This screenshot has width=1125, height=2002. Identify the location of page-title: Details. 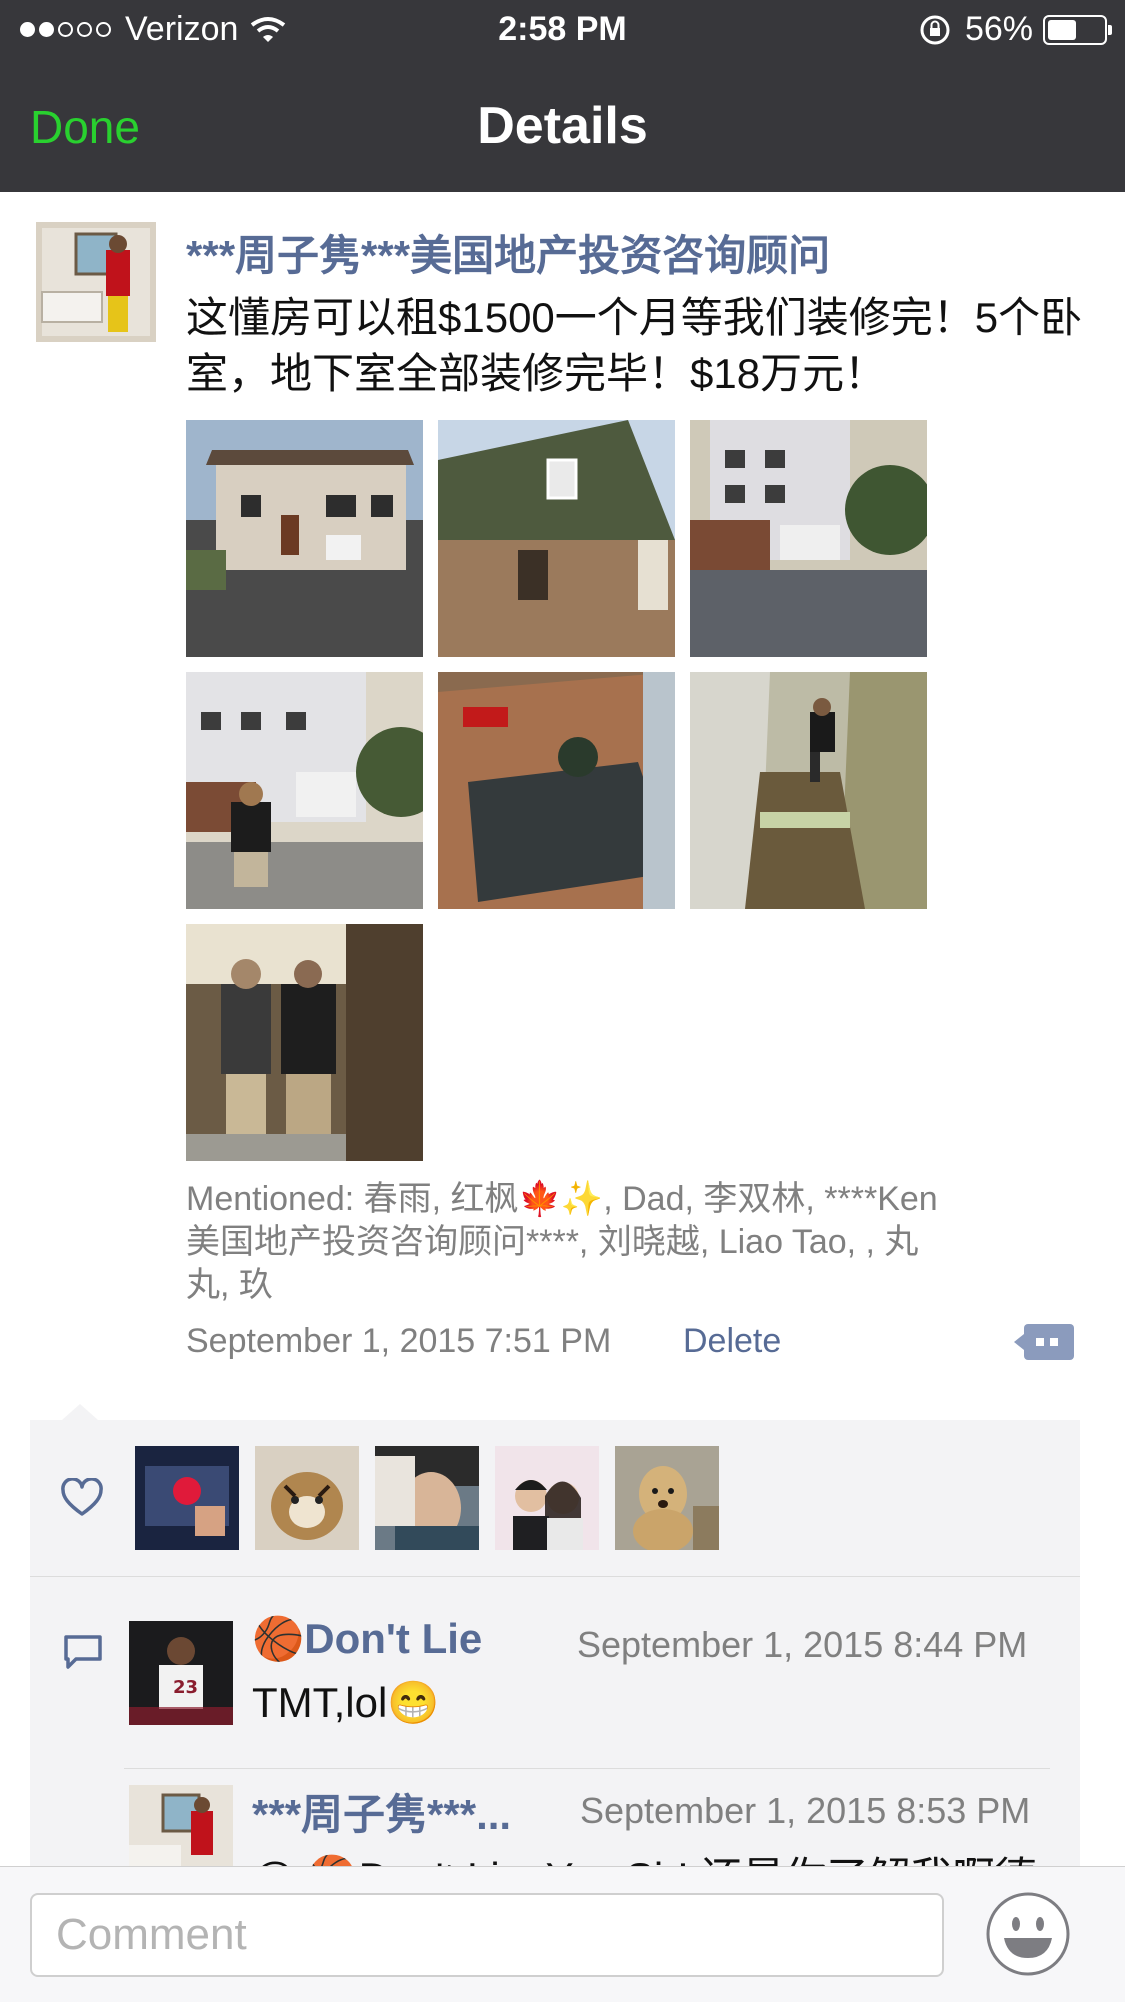
(562, 126).